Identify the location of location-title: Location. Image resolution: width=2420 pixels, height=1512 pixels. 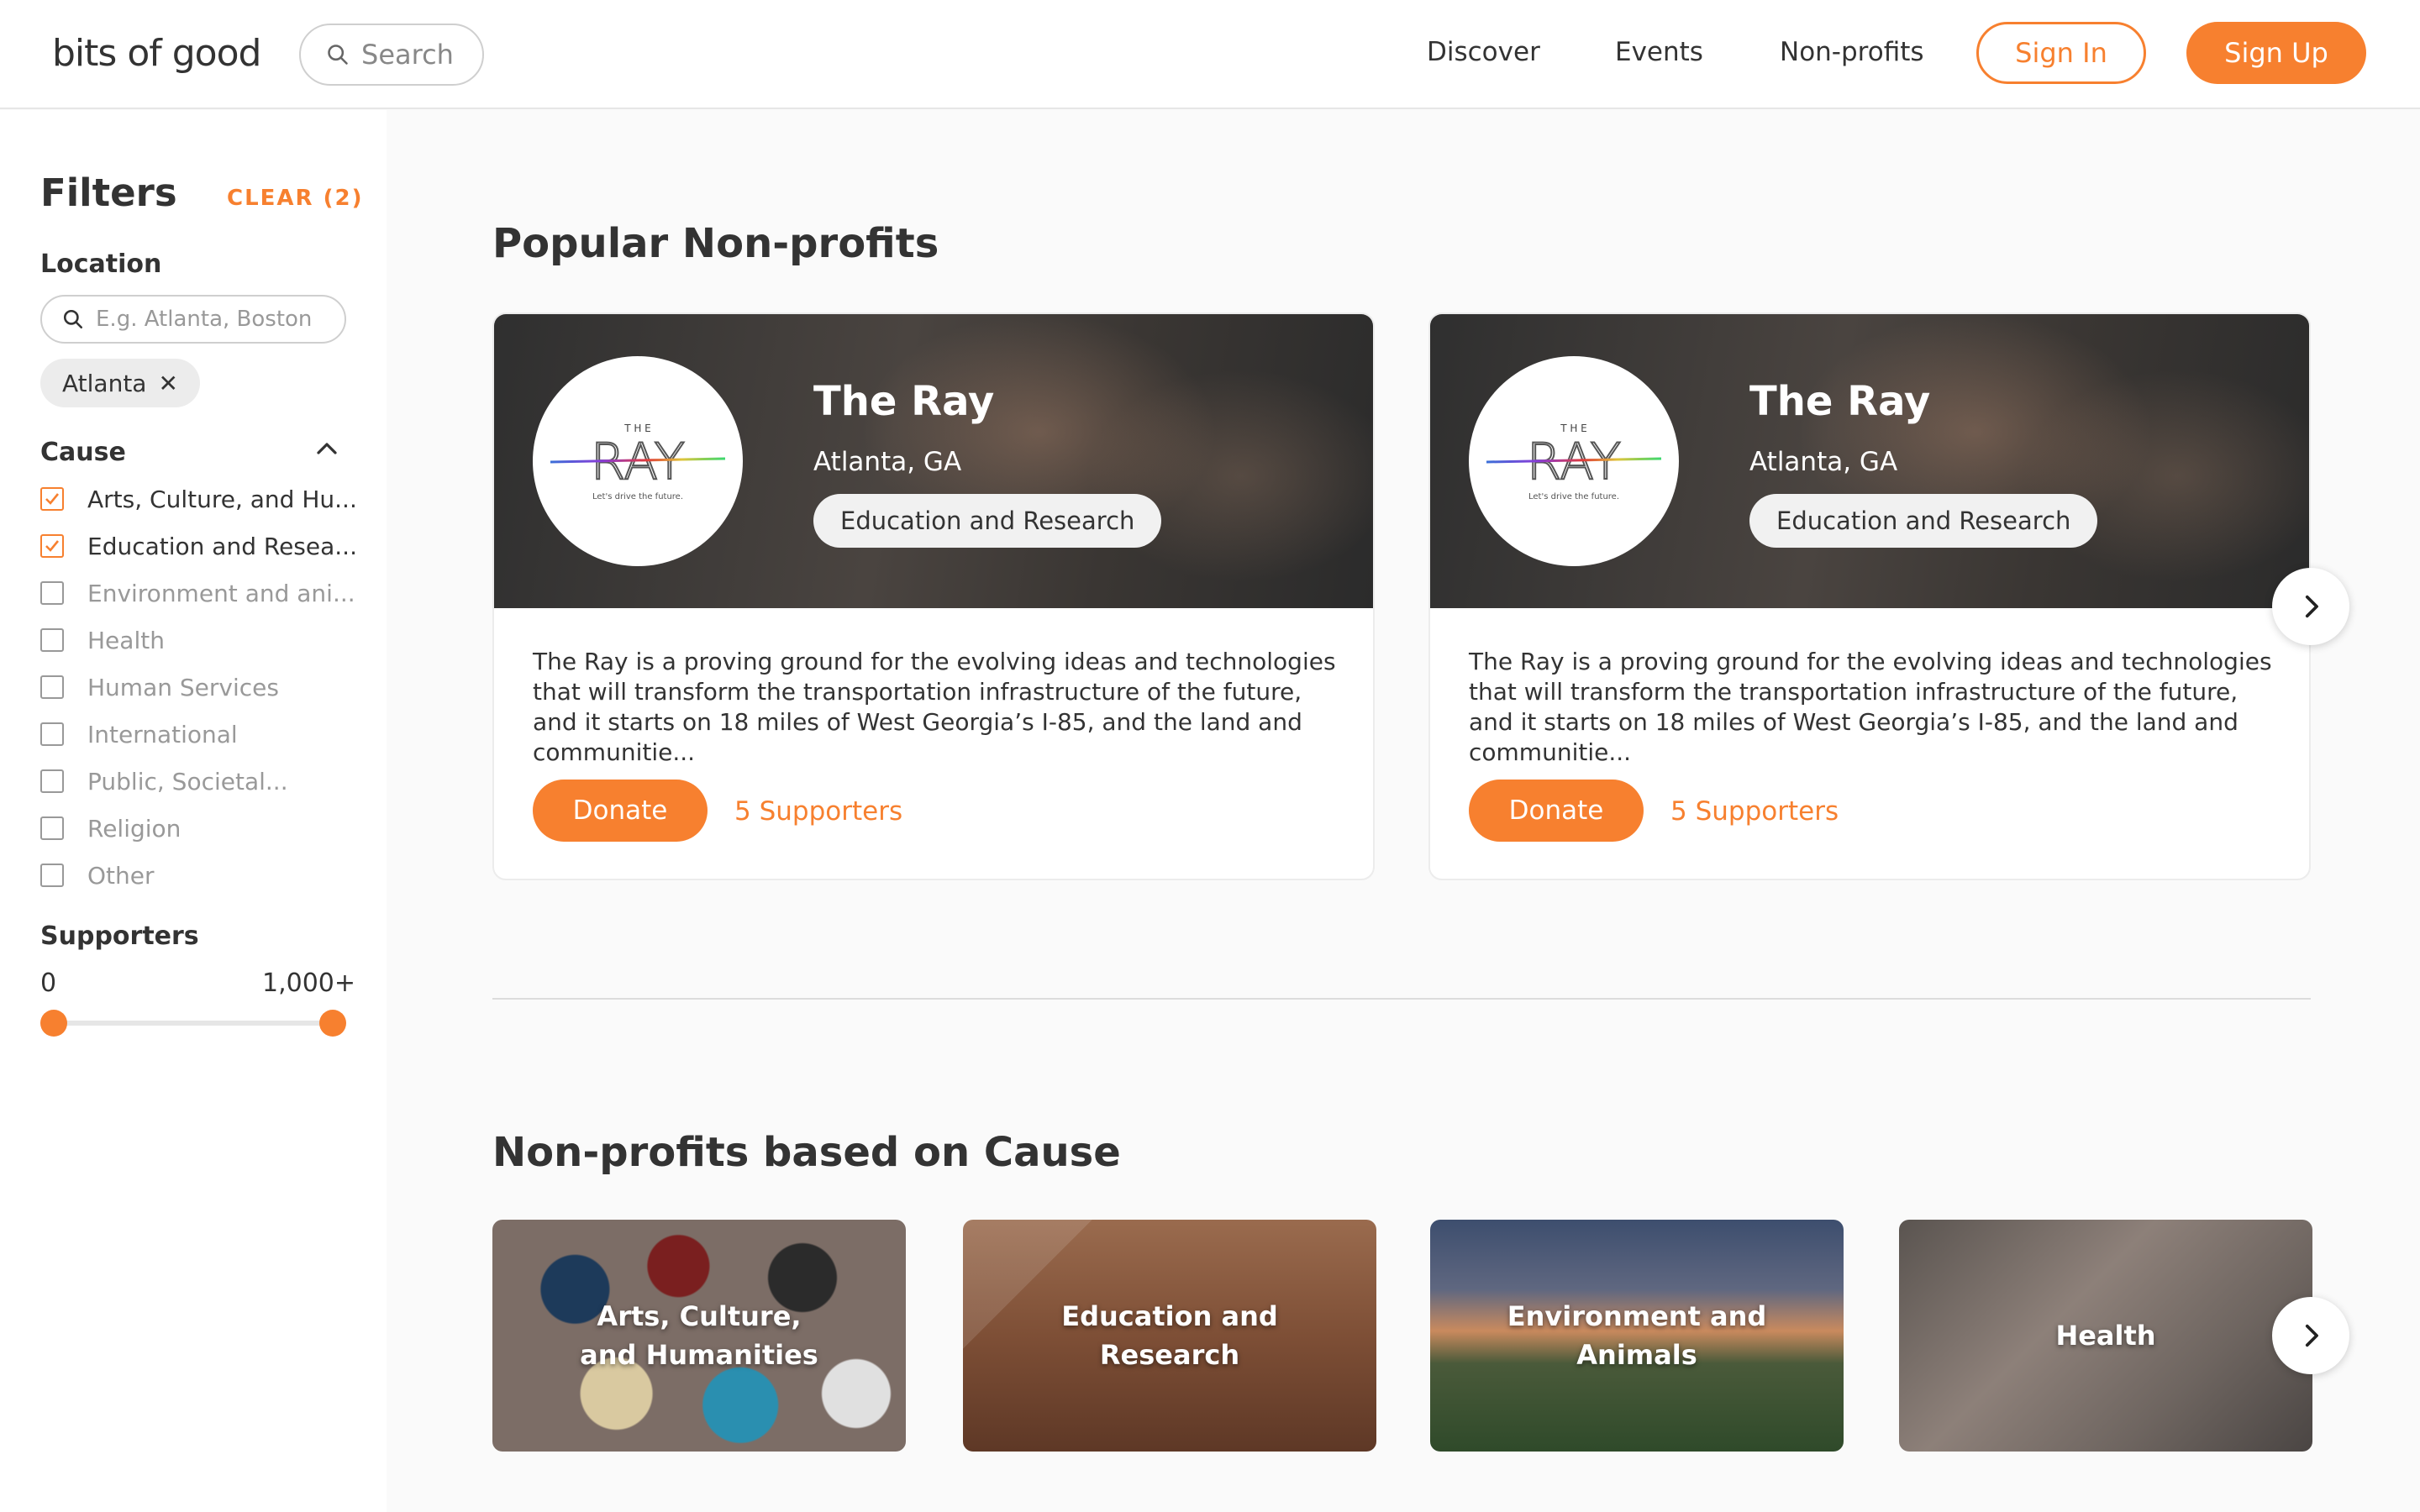
(101, 264).